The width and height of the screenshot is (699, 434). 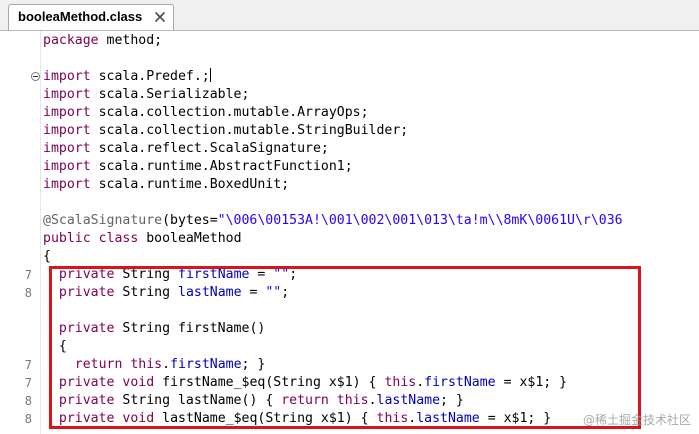 I want to click on code-token: public, so click(x=67, y=238).